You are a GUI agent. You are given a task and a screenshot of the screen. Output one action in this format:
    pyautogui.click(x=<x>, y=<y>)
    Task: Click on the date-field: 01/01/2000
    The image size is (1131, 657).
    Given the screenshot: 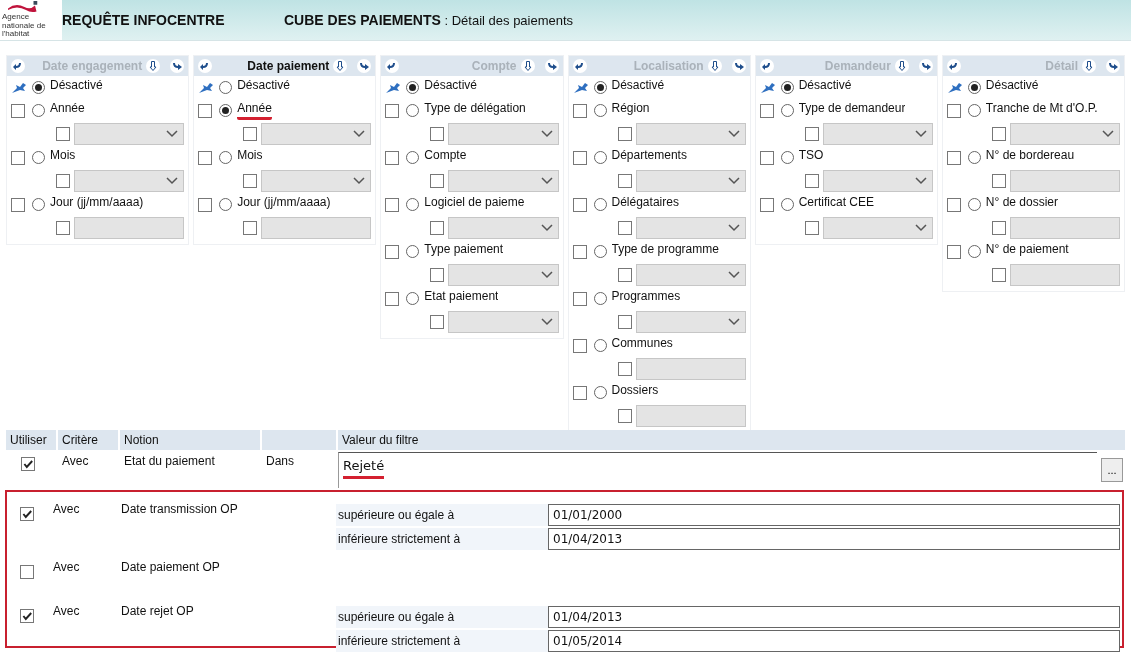 What is the action you would take?
    pyautogui.click(x=834, y=515)
    